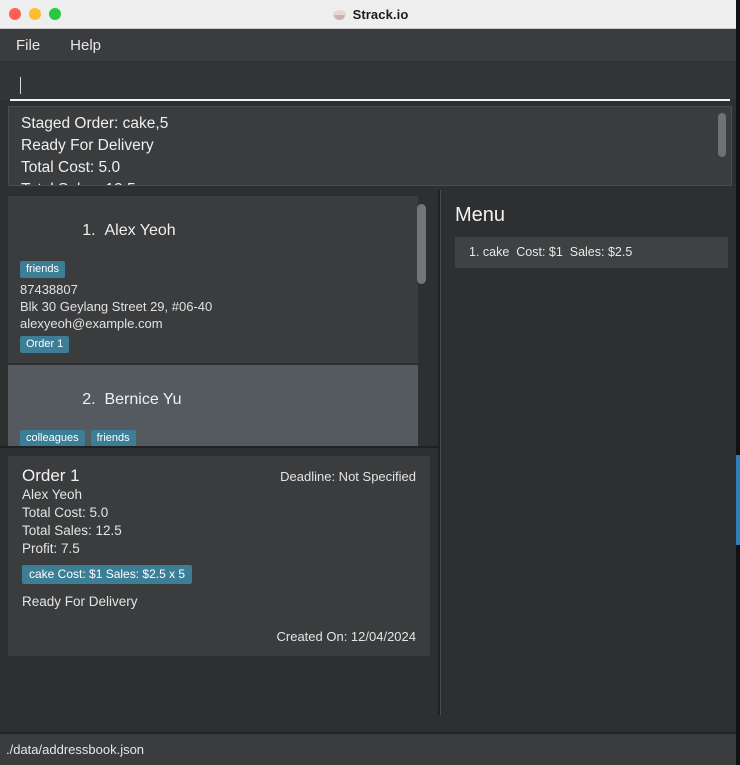 Image resolution: width=740 pixels, height=765 pixels. Describe the element at coordinates (339, 14) in the screenshot. I see `cake-icon` at that location.